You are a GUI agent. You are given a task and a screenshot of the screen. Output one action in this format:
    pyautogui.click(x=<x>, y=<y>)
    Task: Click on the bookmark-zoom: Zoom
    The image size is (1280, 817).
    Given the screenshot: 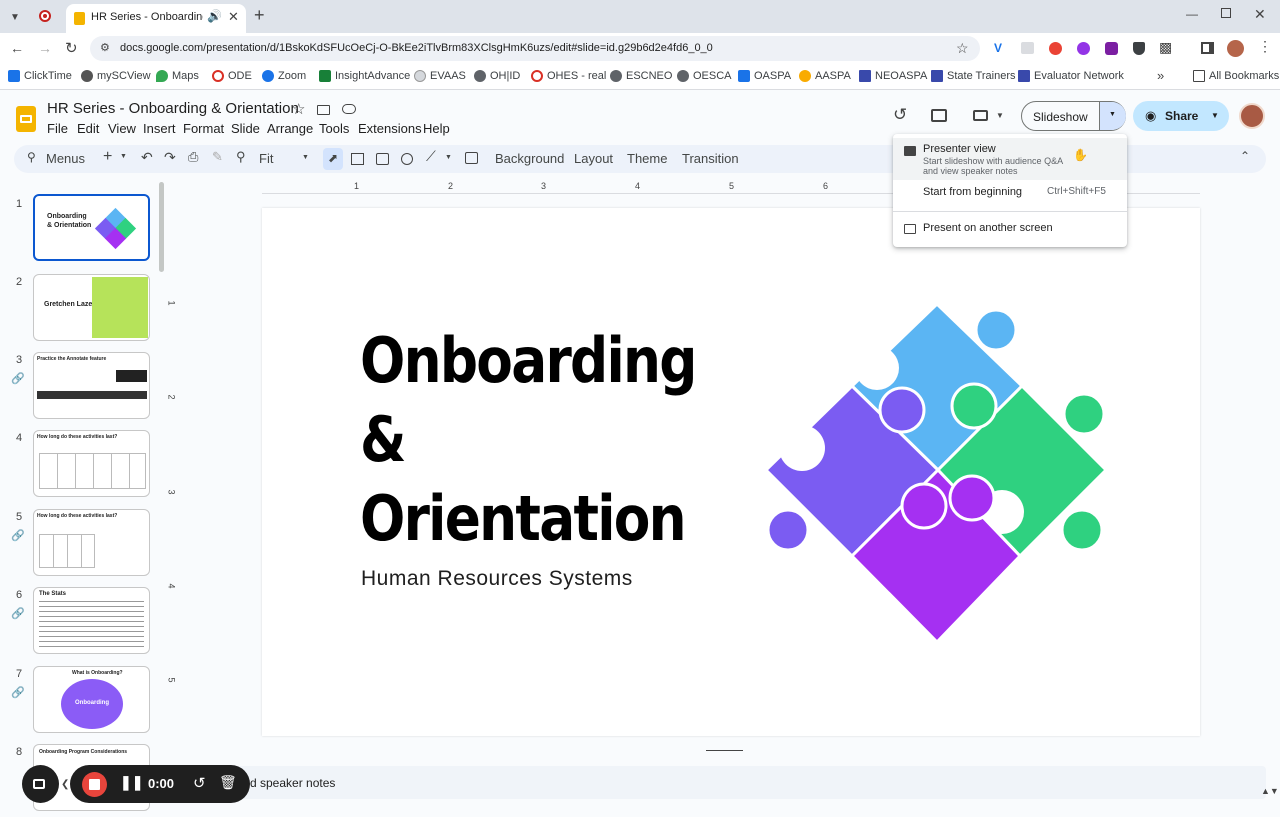 What is the action you would take?
    pyautogui.click(x=284, y=76)
    